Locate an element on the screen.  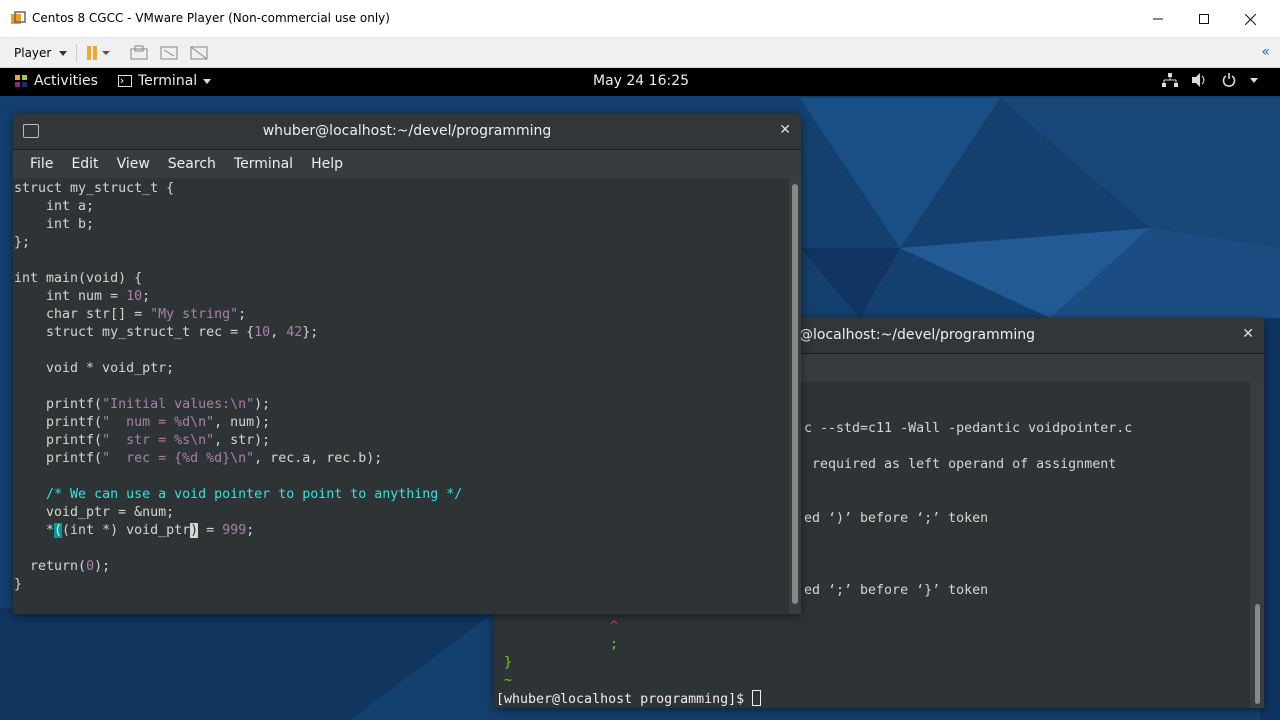
code-line: struct my_struct_t rec = {10, 42}; is located at coordinates (166, 332).